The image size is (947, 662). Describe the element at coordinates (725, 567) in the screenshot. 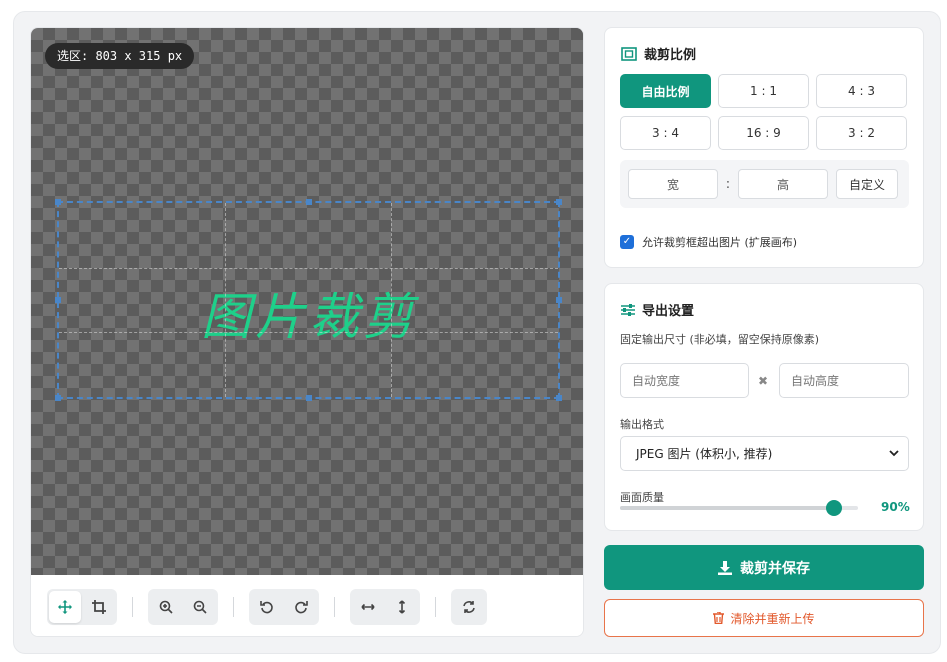

I see `download-icon` at that location.